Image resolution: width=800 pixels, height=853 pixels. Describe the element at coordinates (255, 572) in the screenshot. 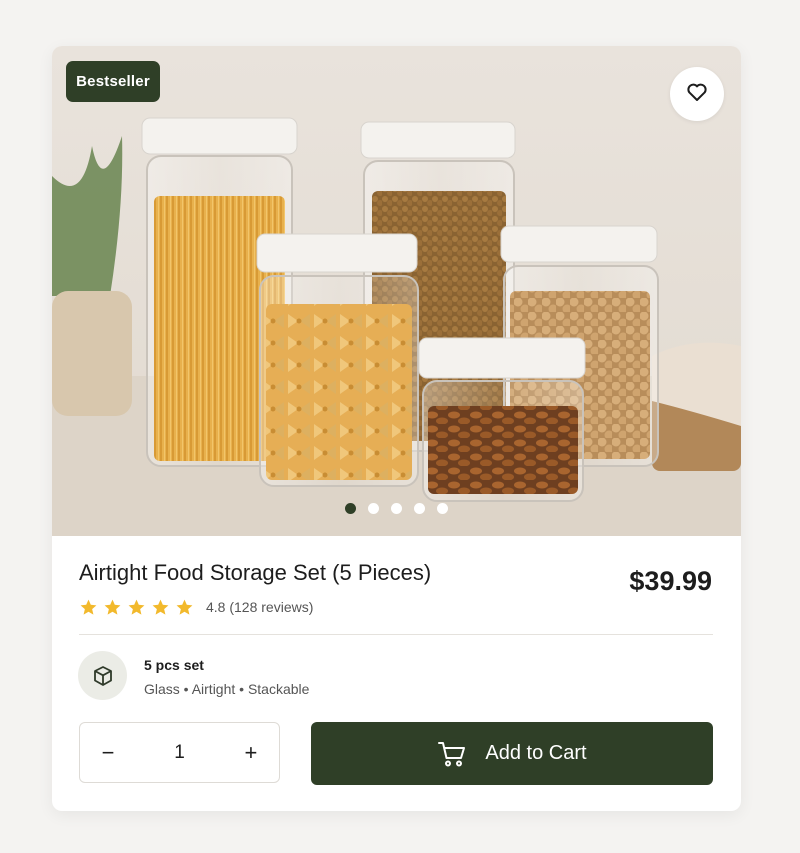

I see `product-title: Airtight Food Storage Set (5 Pieces)` at that location.